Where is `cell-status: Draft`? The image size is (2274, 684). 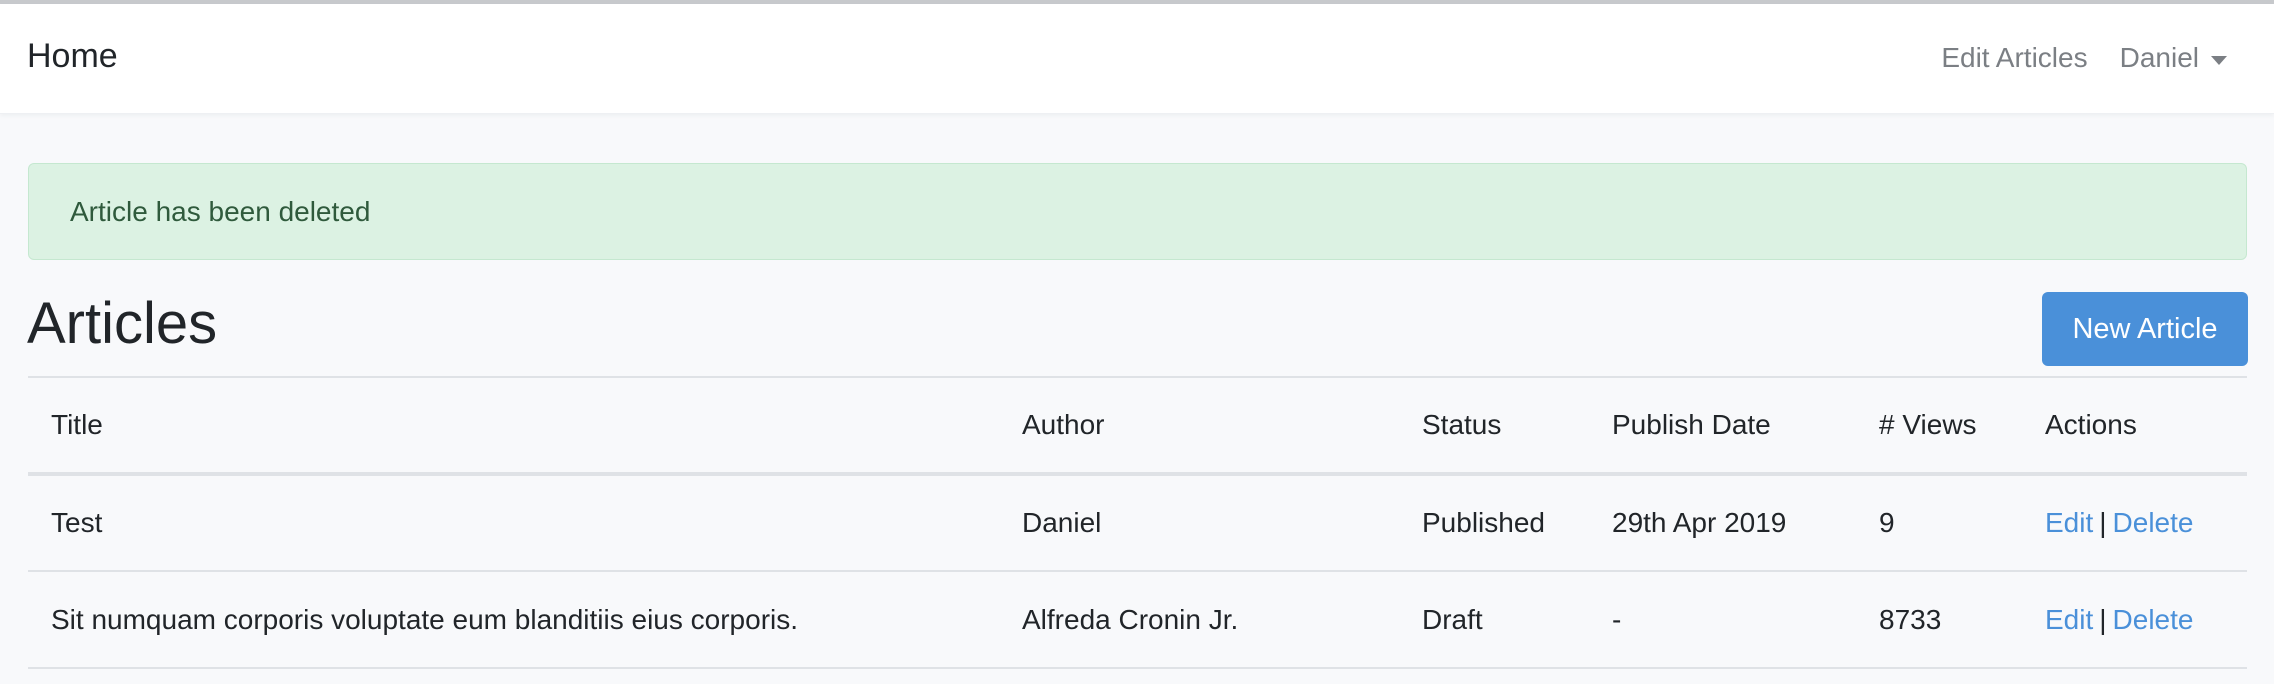 cell-status: Draft is located at coordinates (1452, 619).